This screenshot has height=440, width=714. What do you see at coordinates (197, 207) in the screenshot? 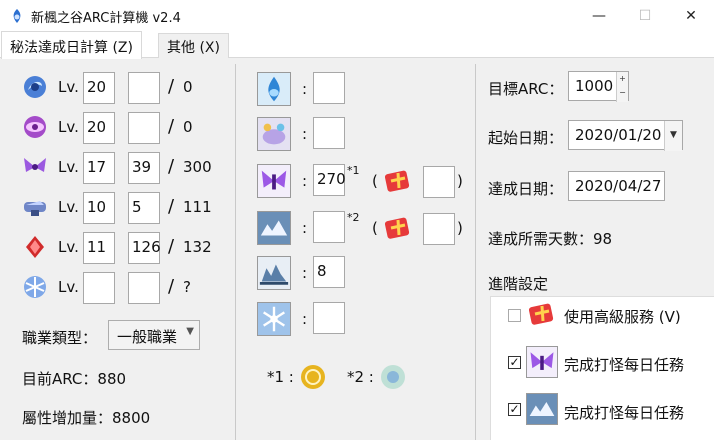
I see `symbol-max-value: 111` at bounding box center [197, 207].